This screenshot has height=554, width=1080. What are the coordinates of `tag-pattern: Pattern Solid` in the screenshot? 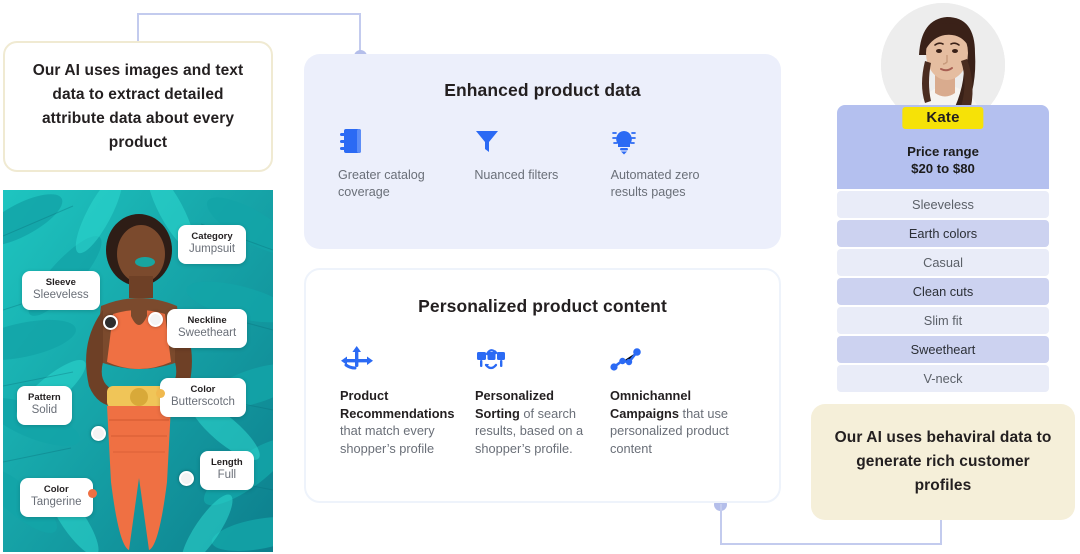 It's located at (44, 405).